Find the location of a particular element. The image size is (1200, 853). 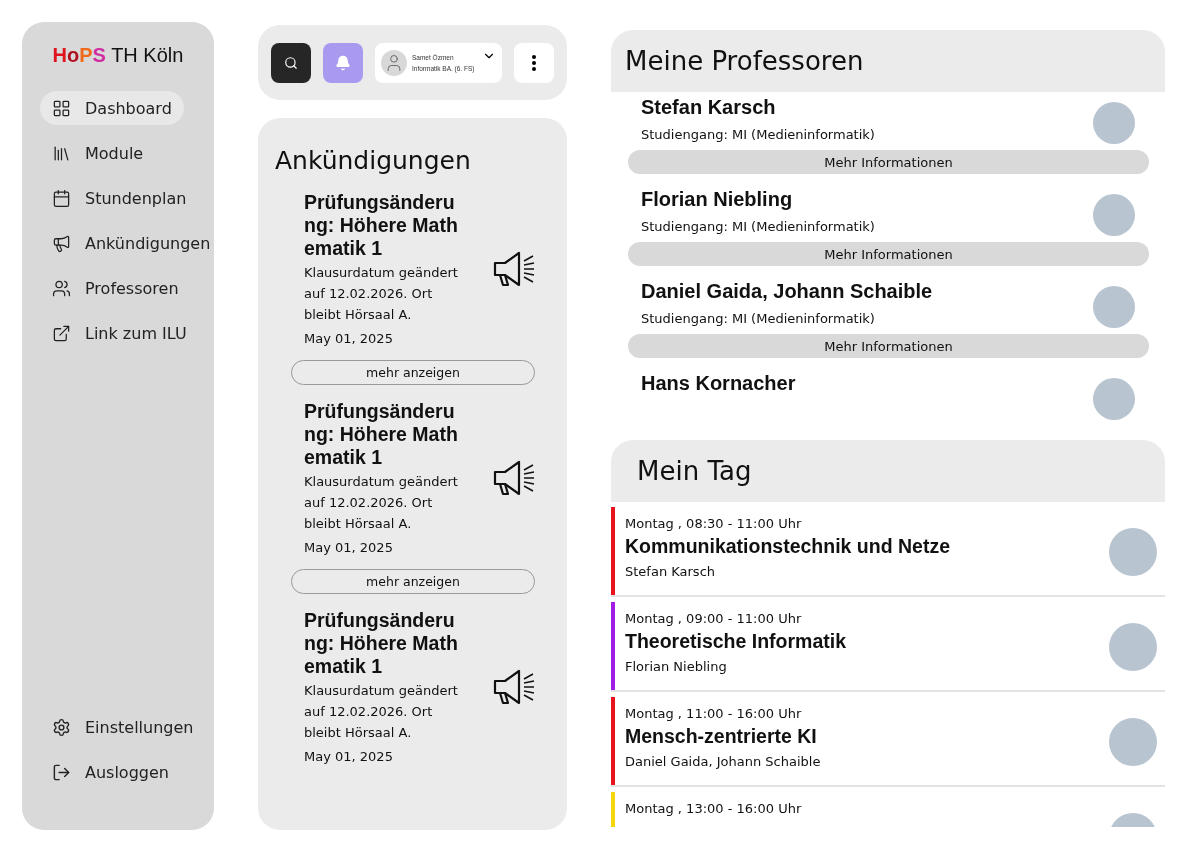

more-button is located at coordinates (534, 62).